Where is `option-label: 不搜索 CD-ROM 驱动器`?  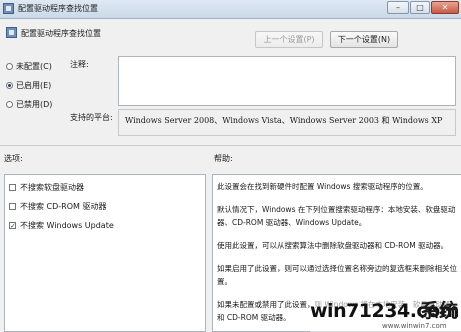
option-label: 不搜索 CD-ROM 驱动器 is located at coordinates (63, 206).